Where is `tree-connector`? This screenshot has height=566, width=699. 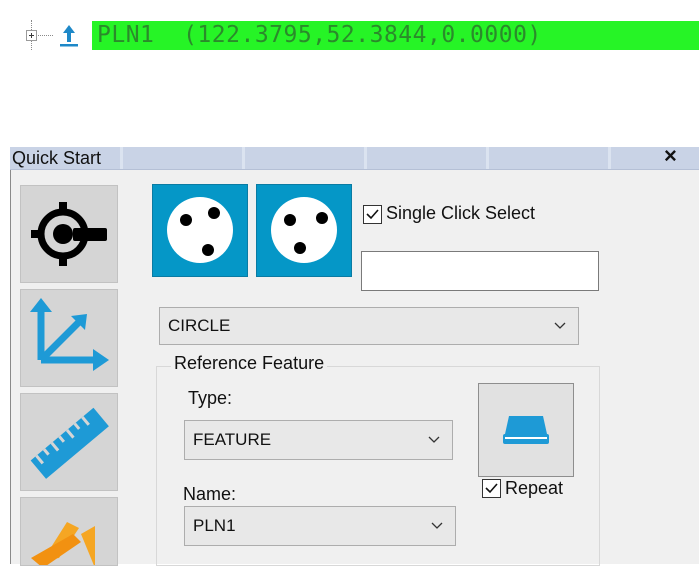
tree-connector is located at coordinates (45, 35).